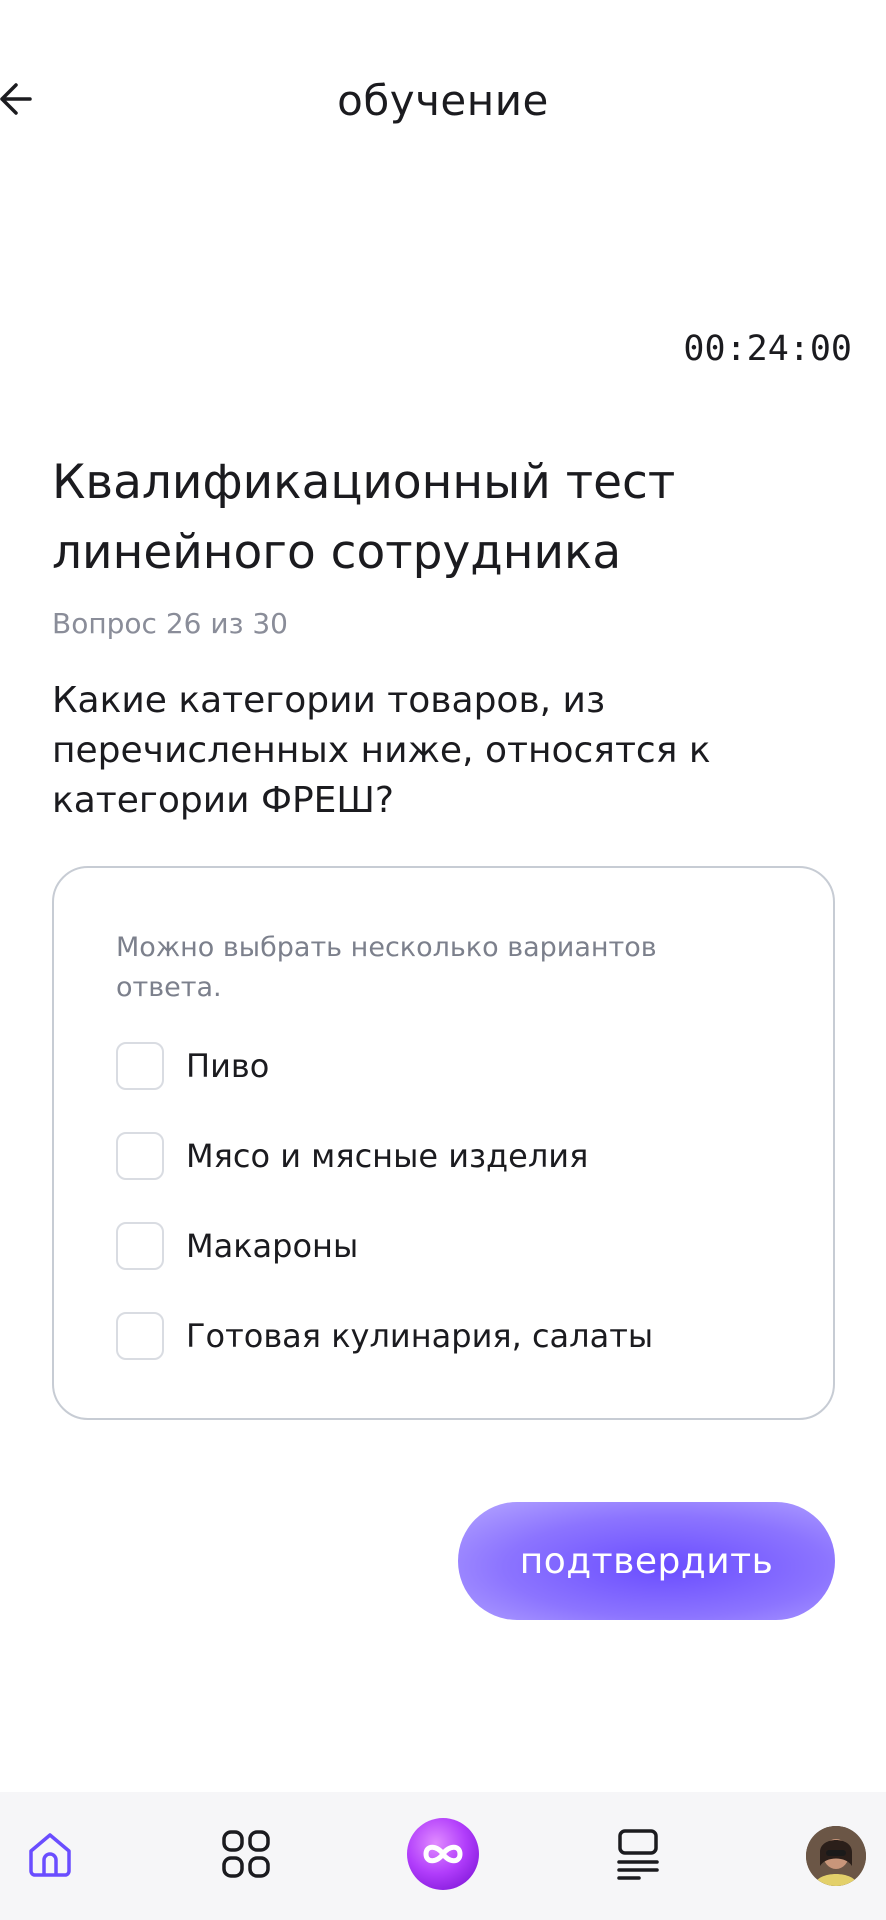  I want to click on infinity-icon, so click(443, 1856).